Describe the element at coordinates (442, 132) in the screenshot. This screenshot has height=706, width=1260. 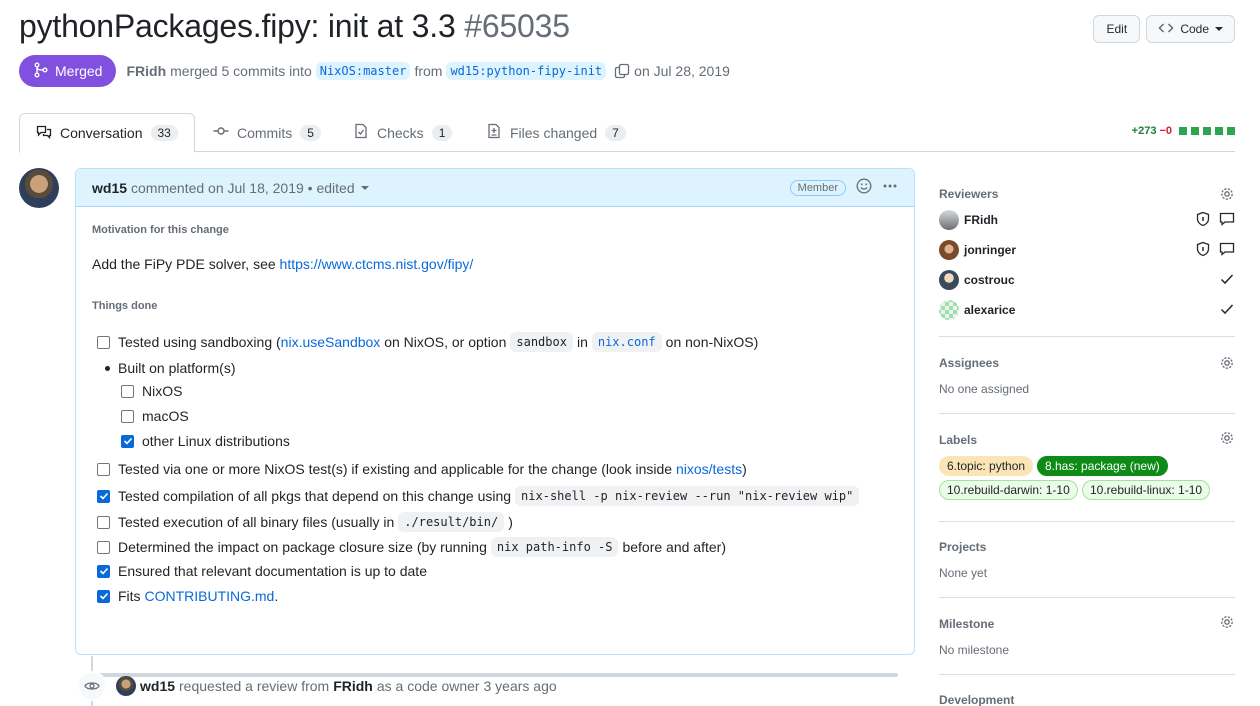
I see `tab-count: 1` at that location.